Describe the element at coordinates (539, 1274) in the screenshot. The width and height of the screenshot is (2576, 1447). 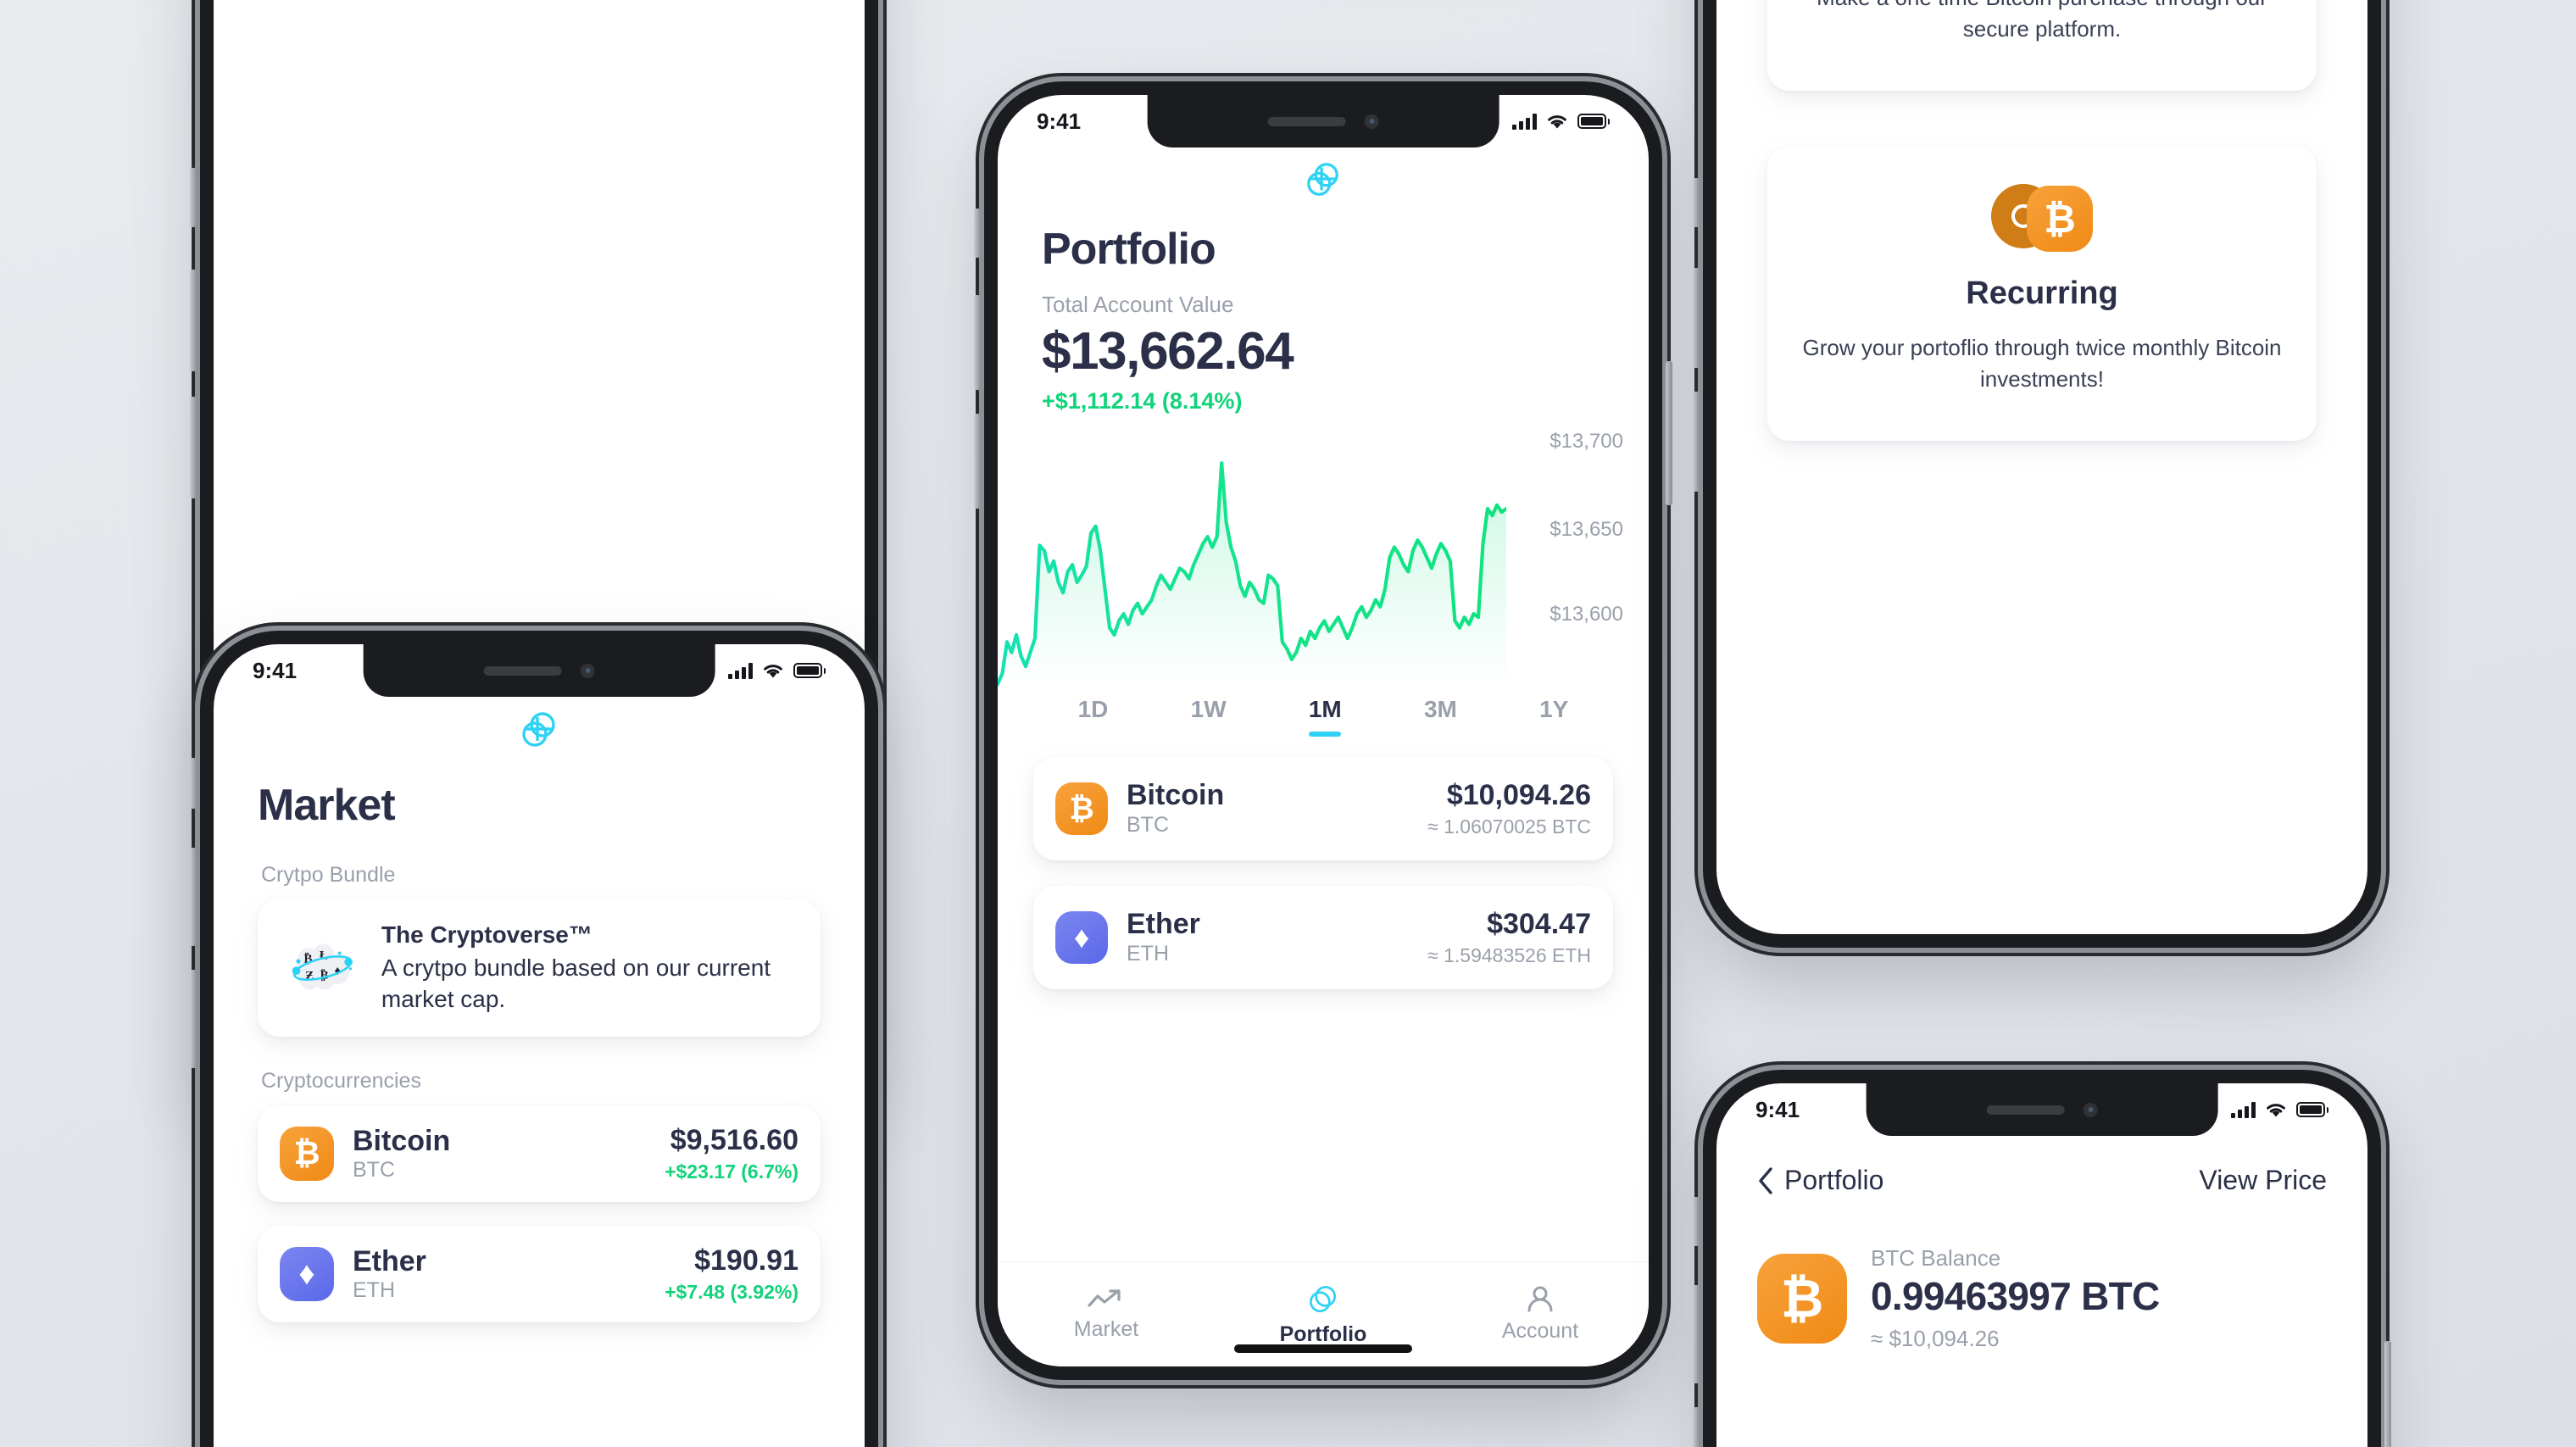
I see `market-row-ether: ♦ Ether ETH $190.91 +$7.48 (3.92%)` at that location.